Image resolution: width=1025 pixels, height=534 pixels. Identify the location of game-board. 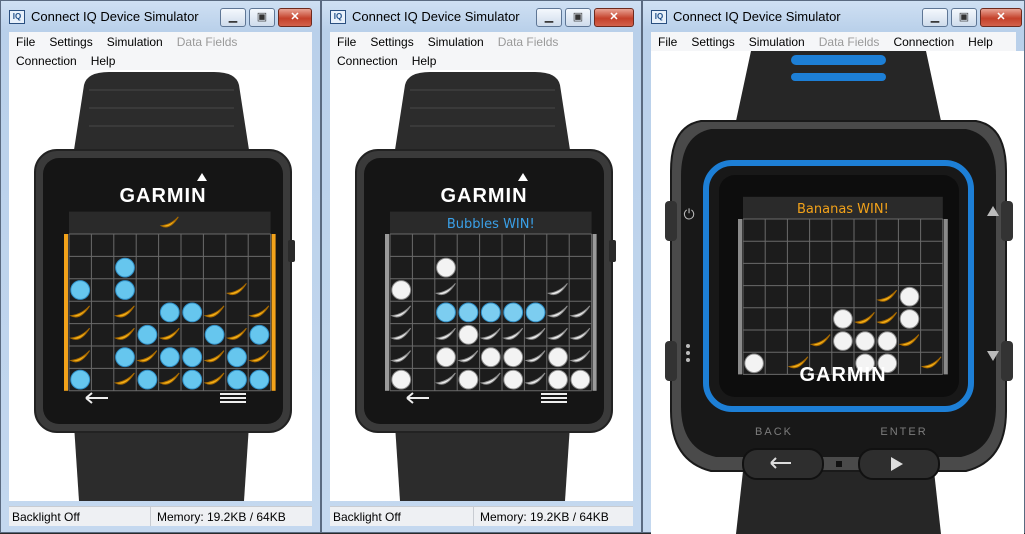
(170, 301).